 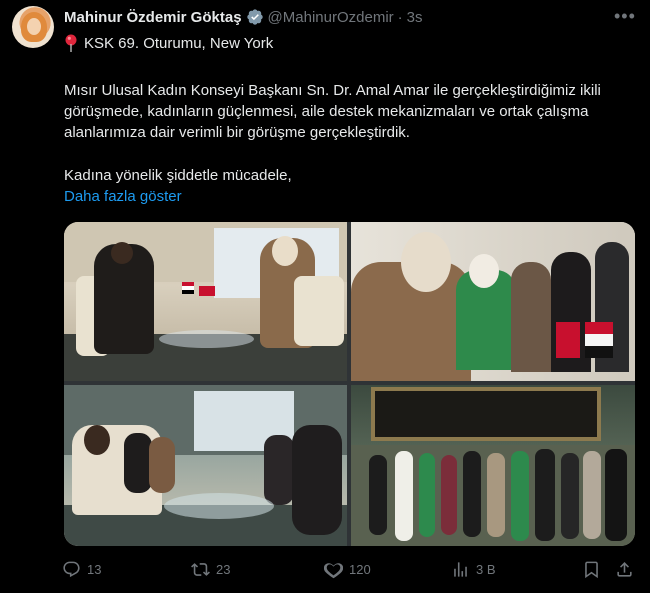 What do you see at coordinates (223, 569) in the screenshot?
I see `repost-count: 23` at bounding box center [223, 569].